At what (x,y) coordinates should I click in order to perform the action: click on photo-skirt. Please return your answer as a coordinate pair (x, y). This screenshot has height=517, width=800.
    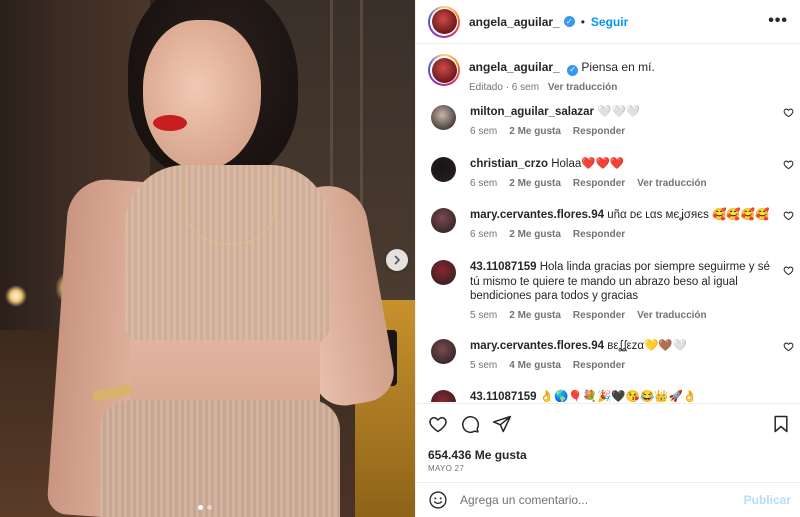
    Looking at the image, I should click on (220, 458).